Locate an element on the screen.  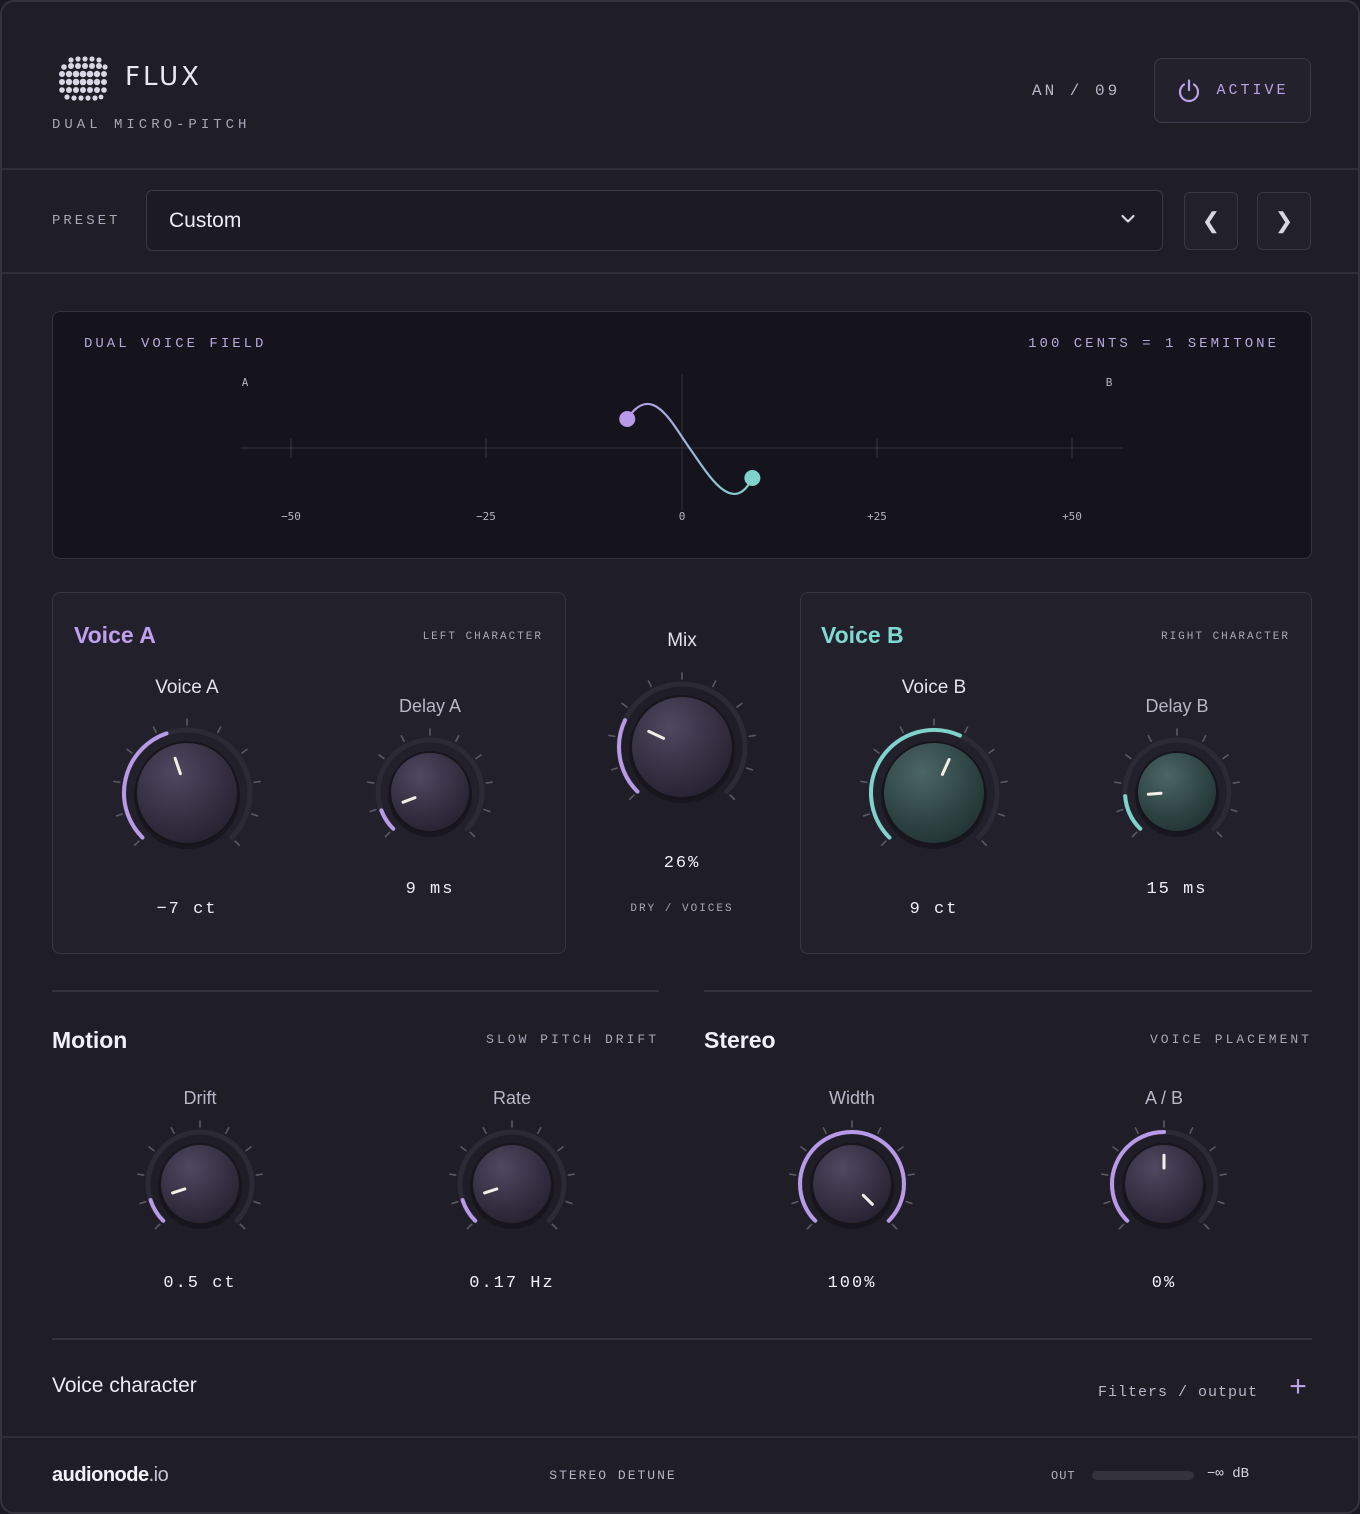
voice-b-tag: RIGHT CHARACTER is located at coordinates (1225, 637).